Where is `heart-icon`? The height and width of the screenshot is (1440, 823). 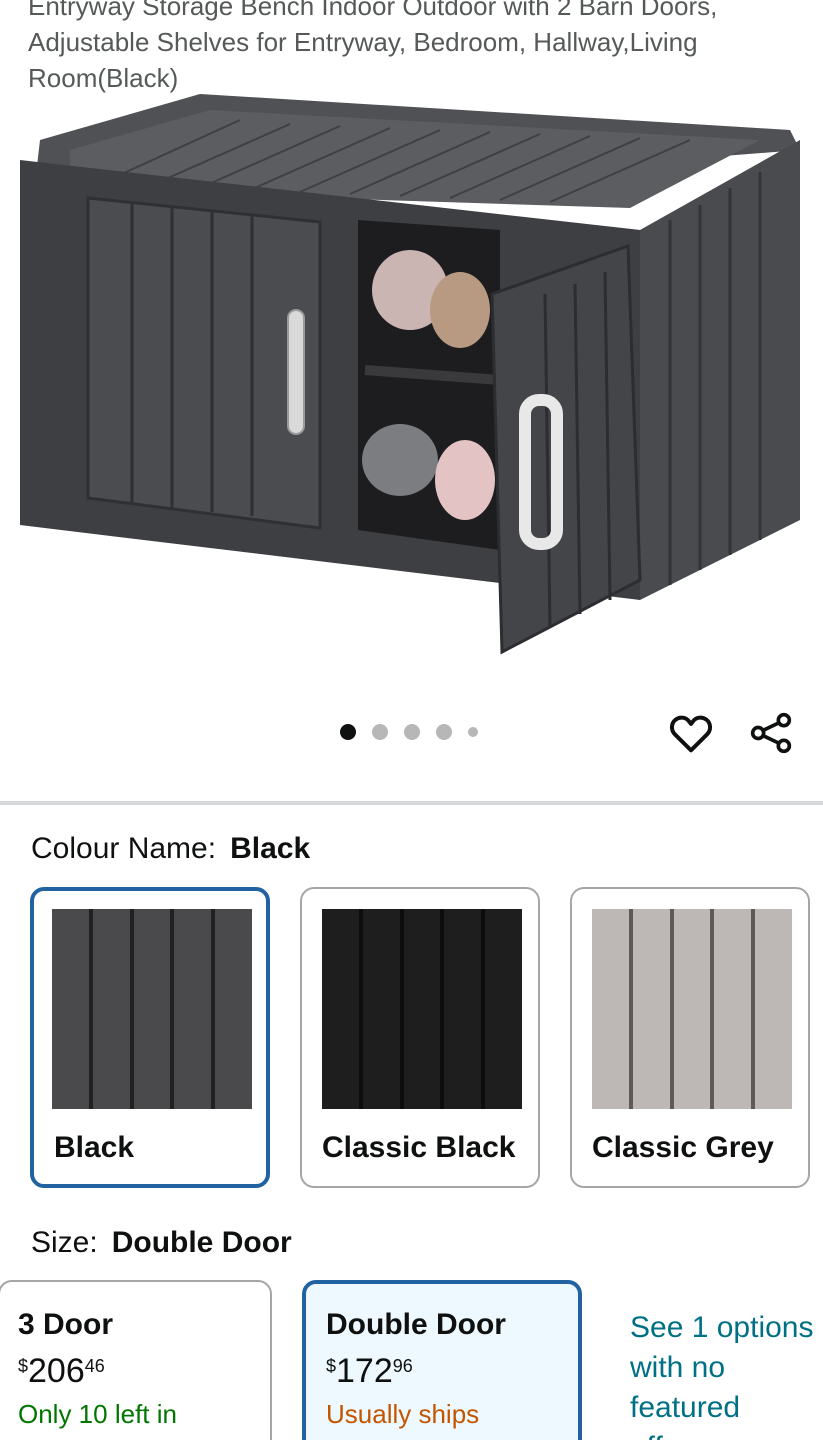
heart-icon is located at coordinates (691, 733).